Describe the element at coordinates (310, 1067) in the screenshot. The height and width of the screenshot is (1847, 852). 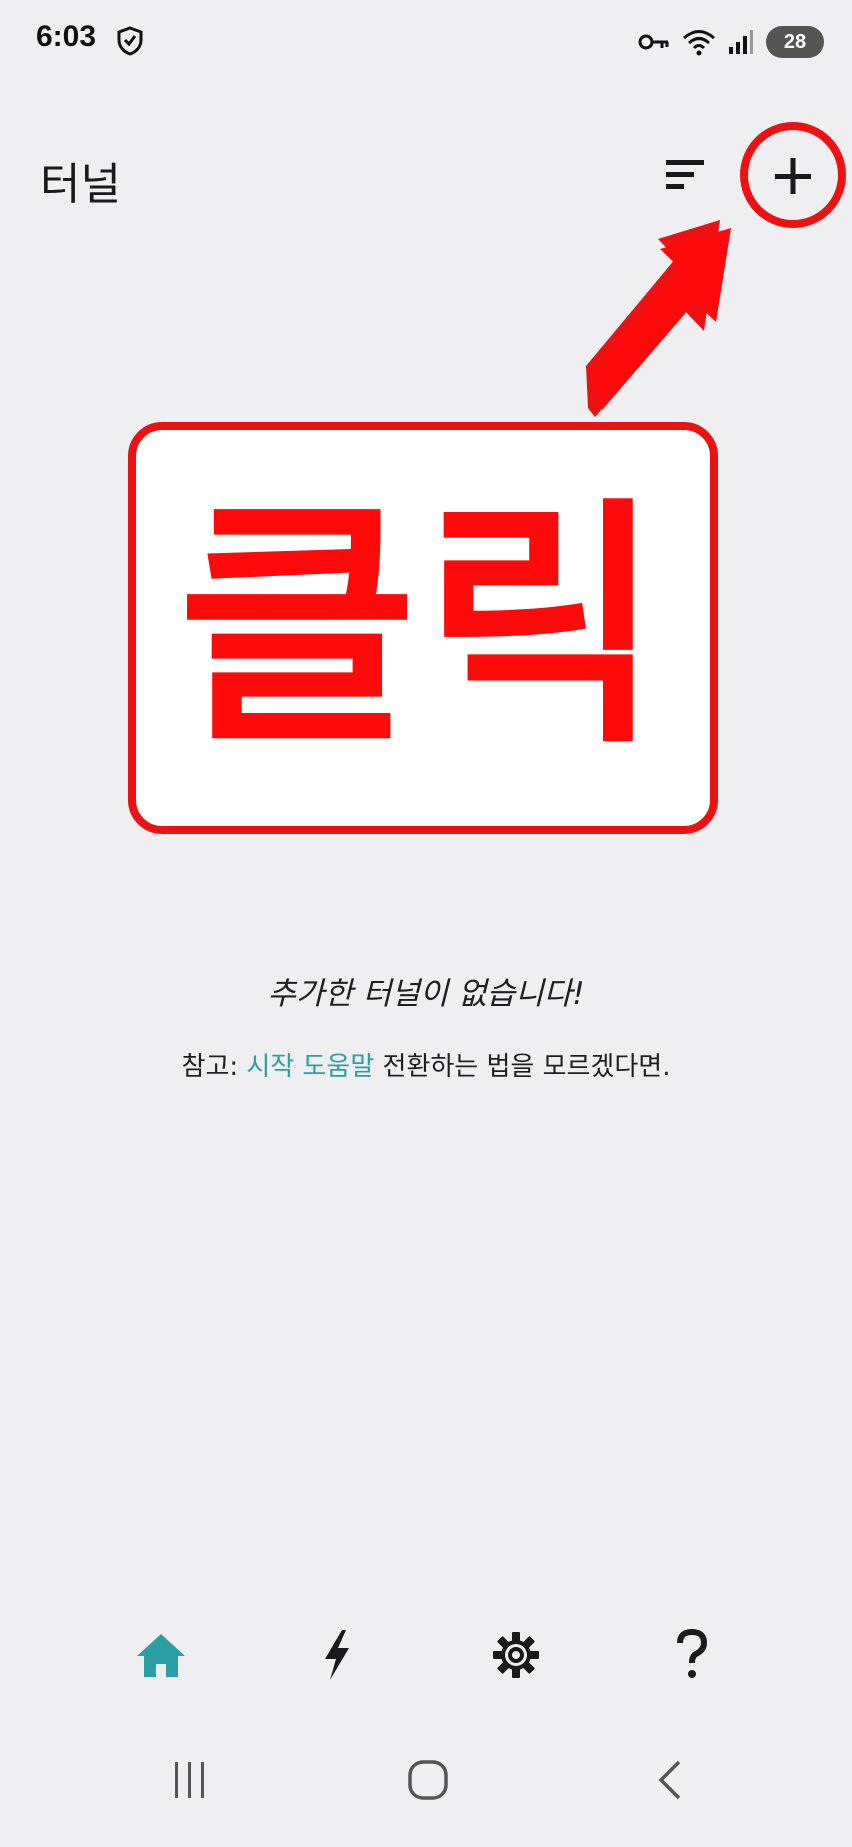
I see `getting-started-link: 시작 도움말` at that location.